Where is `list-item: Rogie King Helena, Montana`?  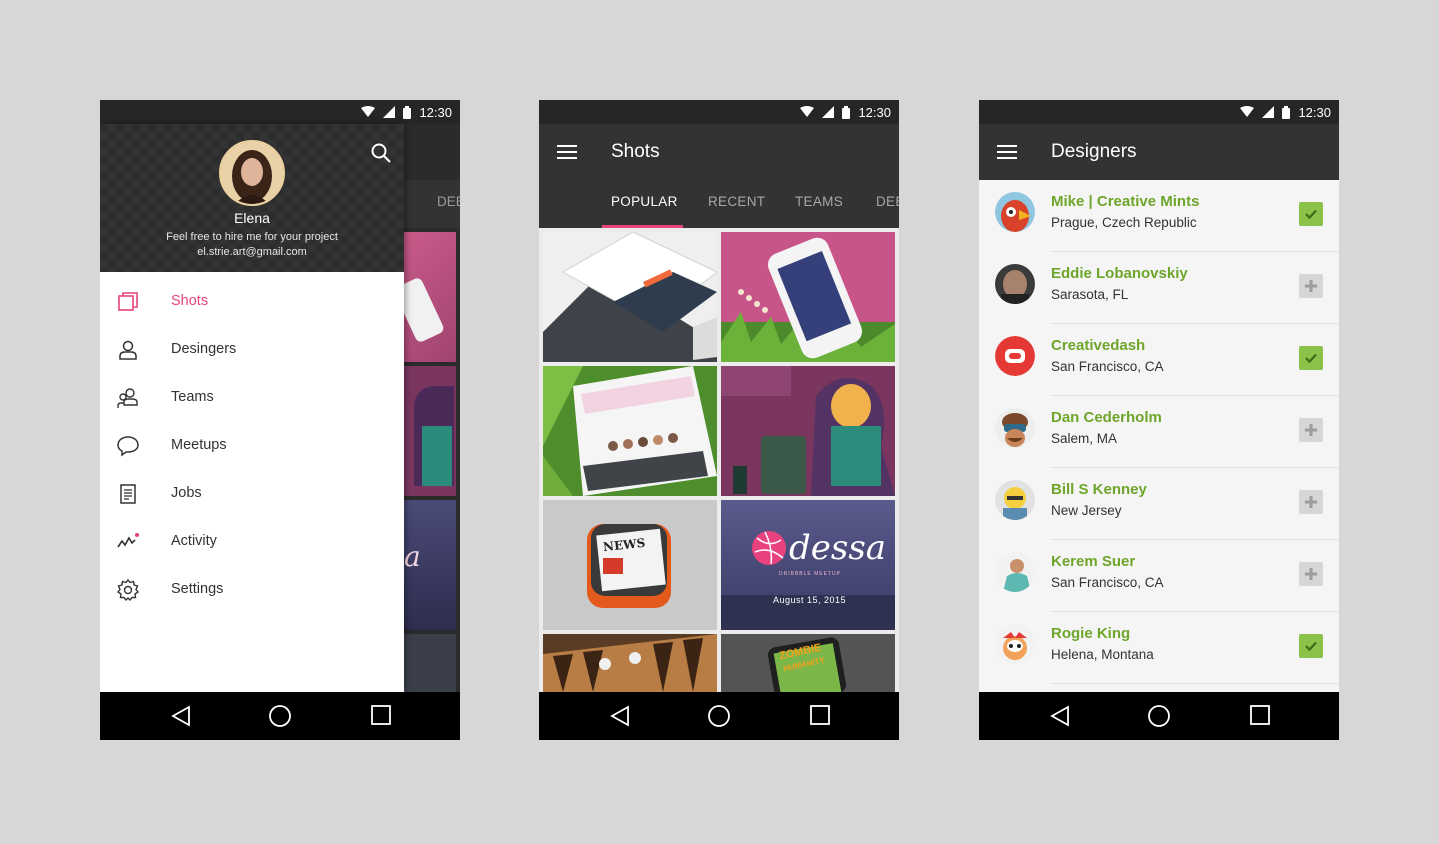
list-item: Rogie King Helena, Montana is located at coordinates (1159, 648).